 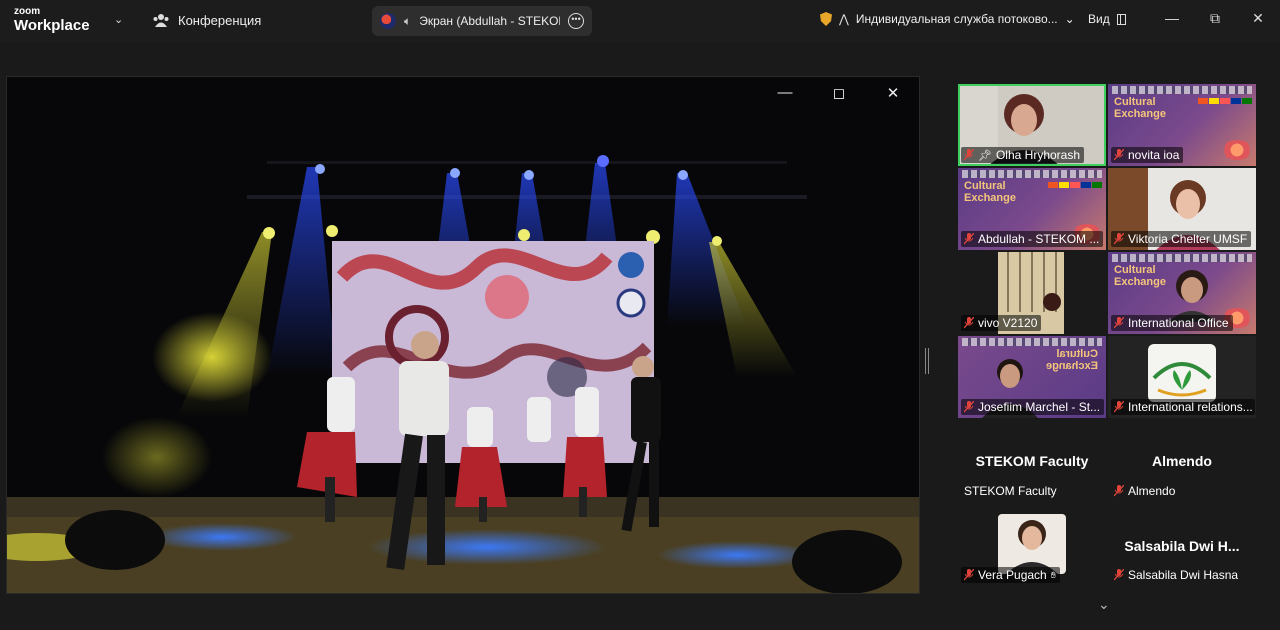 I want to click on participant-name: Viktoria Chelter UMSF, so click(x=1188, y=239).